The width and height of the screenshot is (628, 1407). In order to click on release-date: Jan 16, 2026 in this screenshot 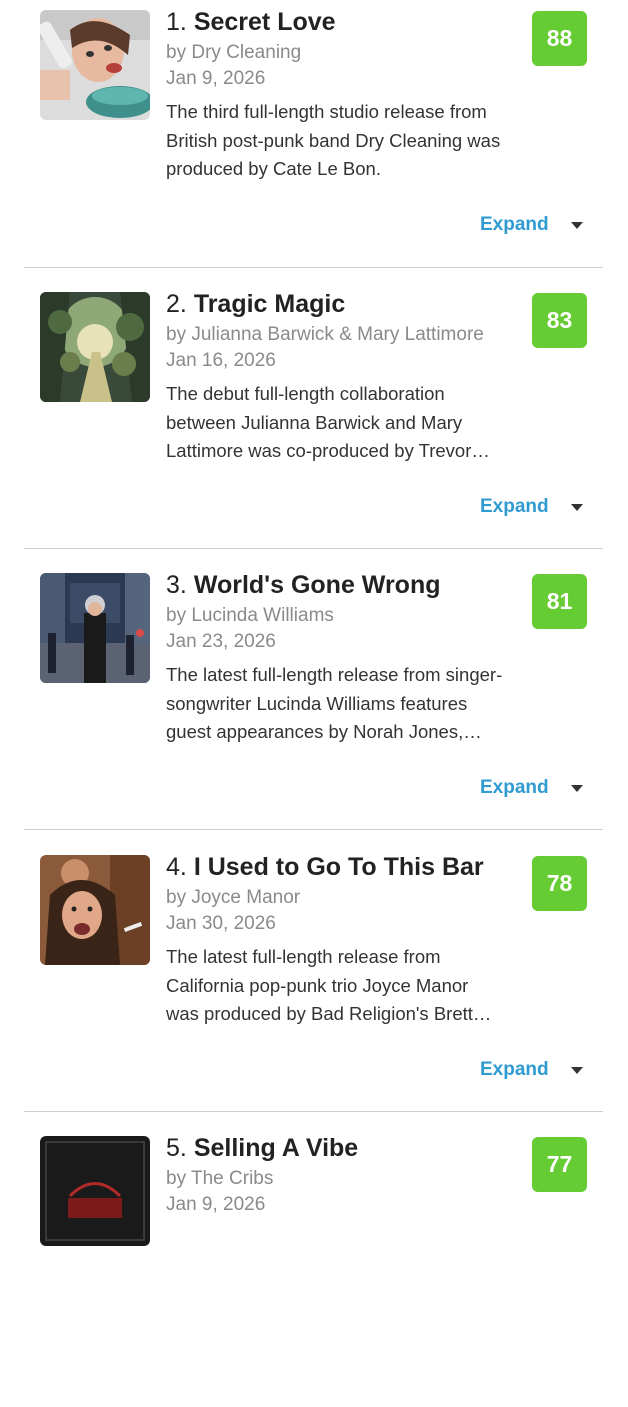, I will do `click(221, 360)`.